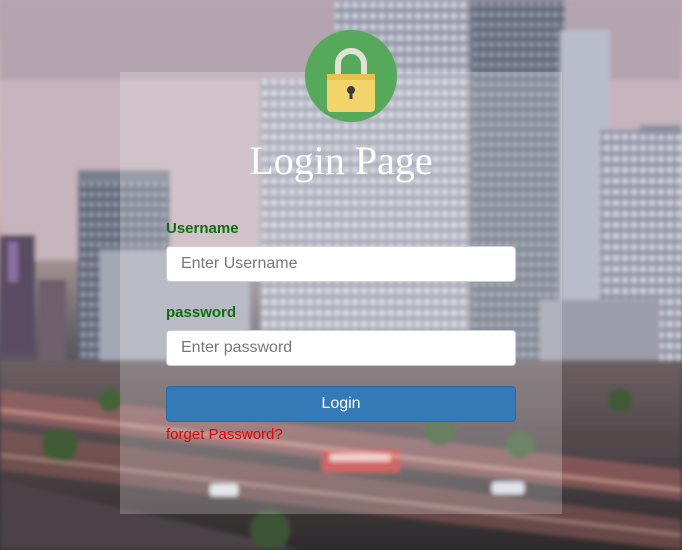 The image size is (682, 550). I want to click on forget-password-link: forget Password?, so click(224, 434).